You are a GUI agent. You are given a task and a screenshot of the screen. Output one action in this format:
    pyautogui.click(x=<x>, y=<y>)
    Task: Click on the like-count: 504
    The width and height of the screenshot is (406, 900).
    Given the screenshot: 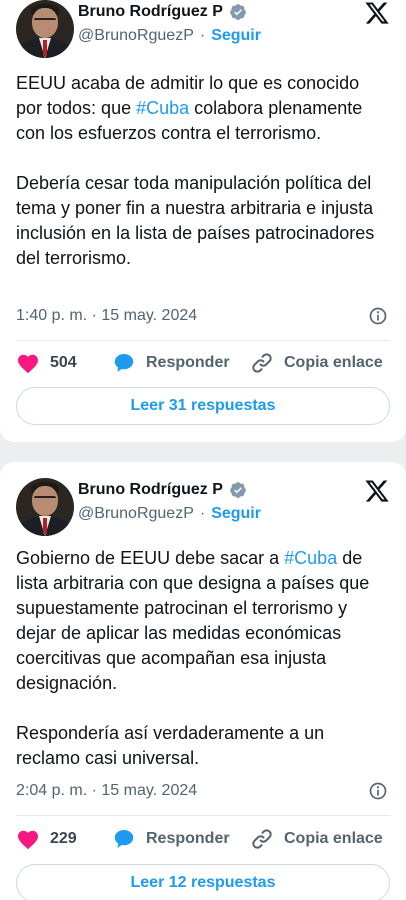 What is the action you would take?
    pyautogui.click(x=63, y=362)
    